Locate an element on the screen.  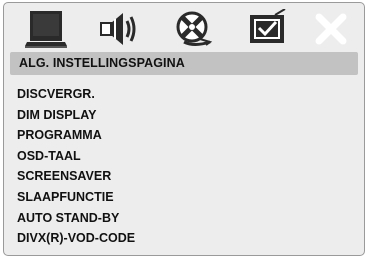
menu-item-disc-lock: DISCVERGR. is located at coordinates (76, 94).